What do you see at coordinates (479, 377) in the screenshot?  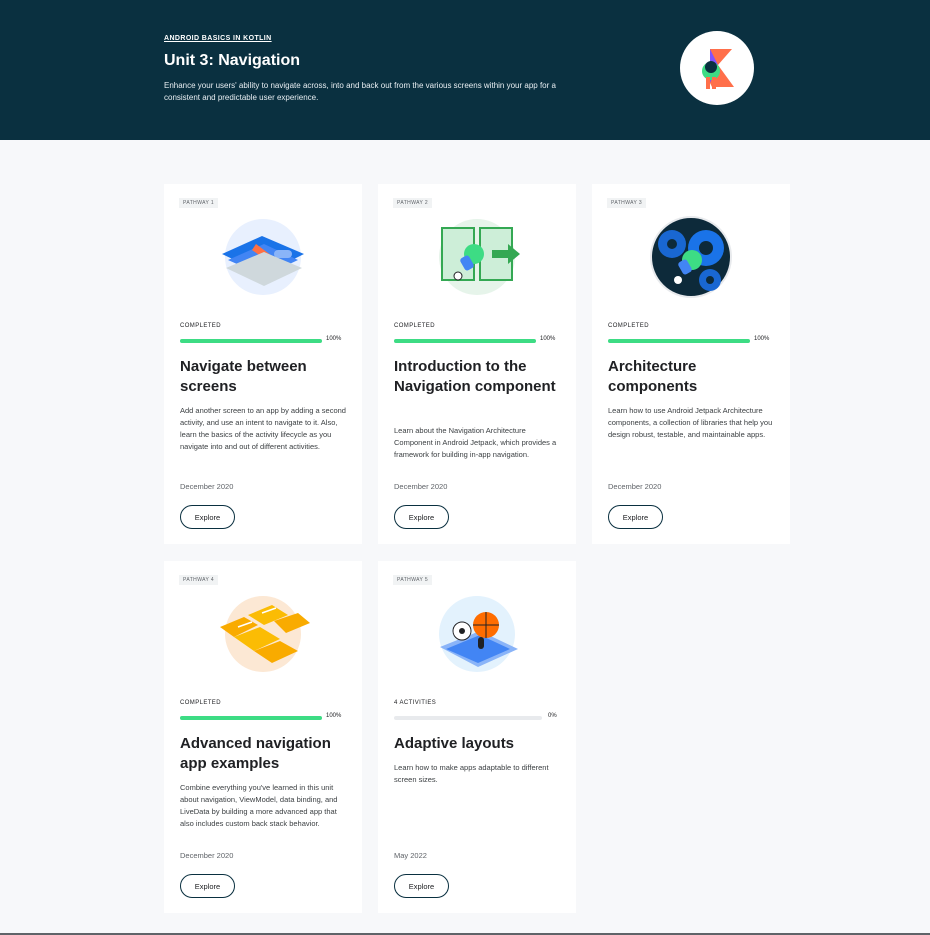 I see `card-title: Introduction to the Navigation component` at bounding box center [479, 377].